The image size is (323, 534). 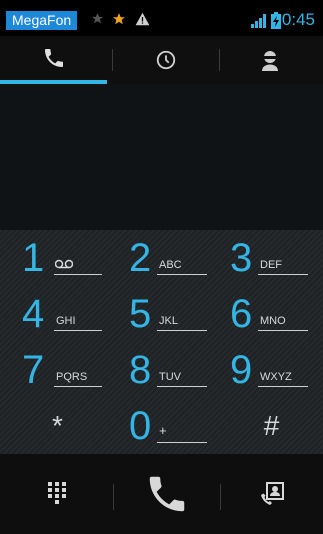 What do you see at coordinates (140, 314) in the screenshot?
I see `key-digit: 5` at bounding box center [140, 314].